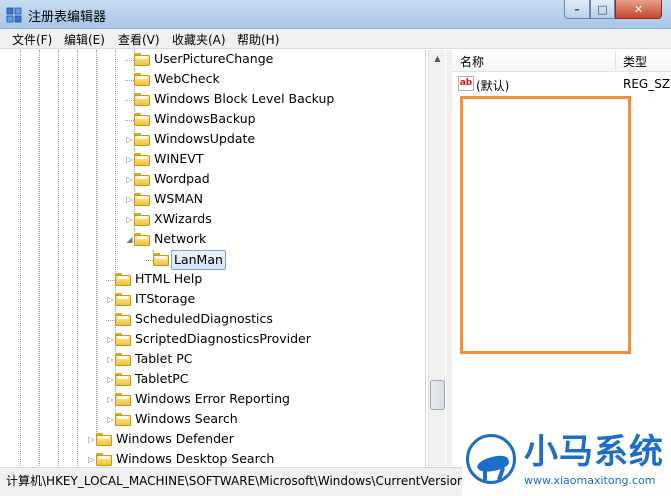 This screenshot has height=496, width=671. What do you see at coordinates (577, 9) in the screenshot?
I see `minimize-button: –` at bounding box center [577, 9].